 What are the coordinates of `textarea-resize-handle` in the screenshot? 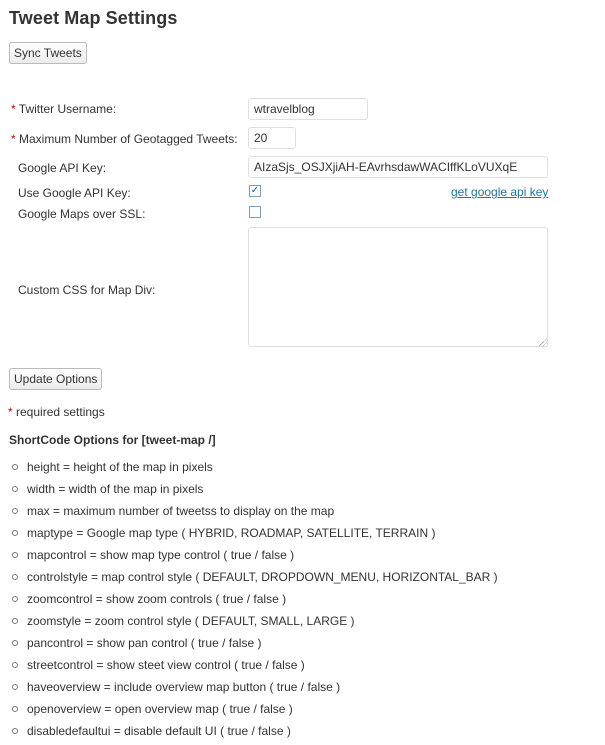 It's located at (543, 342).